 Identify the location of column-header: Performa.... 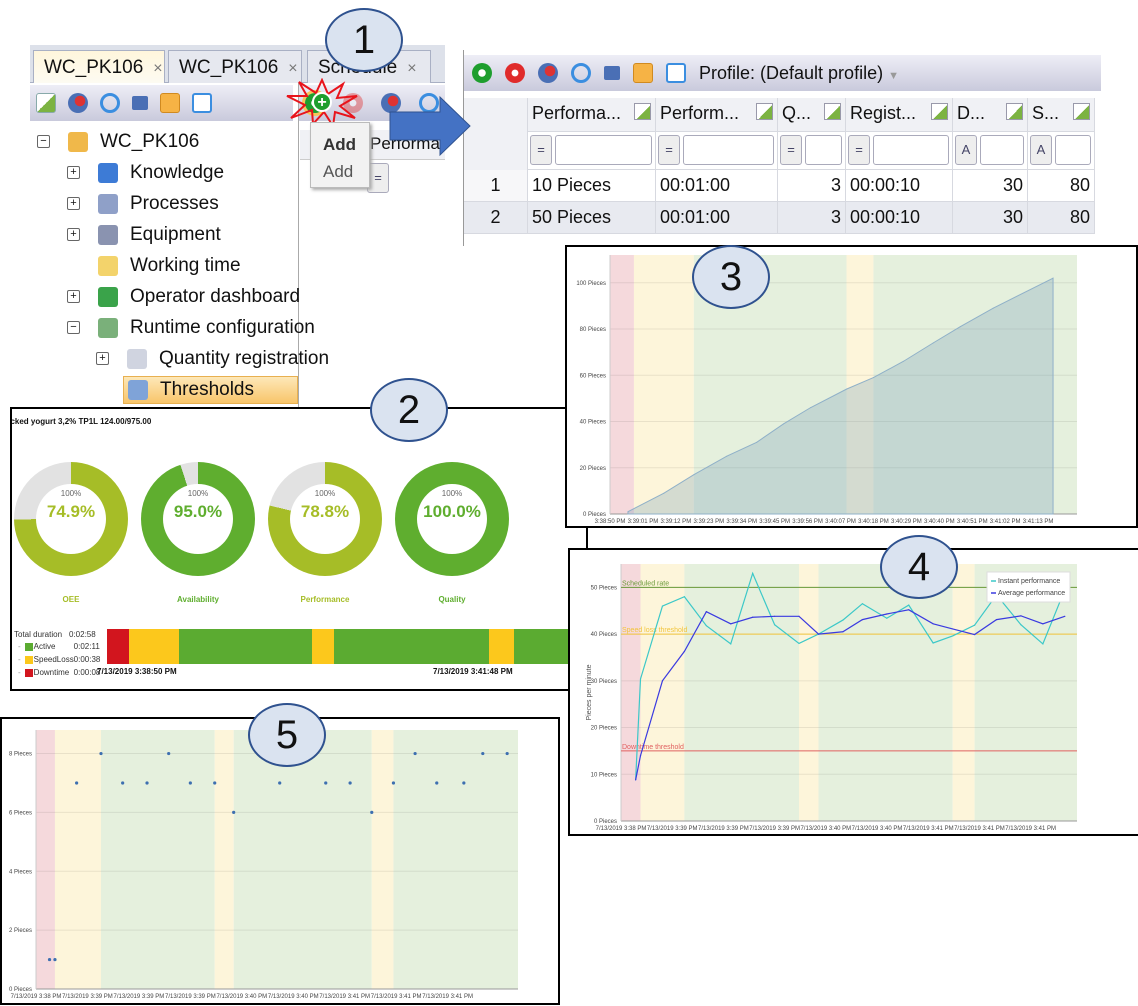
(592, 115).